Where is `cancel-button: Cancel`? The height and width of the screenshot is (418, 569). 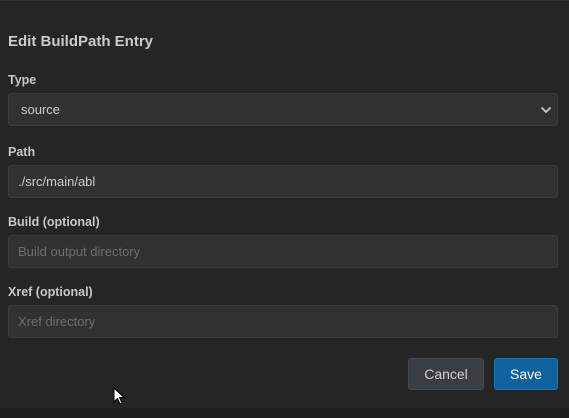
cancel-button: Cancel is located at coordinates (446, 374).